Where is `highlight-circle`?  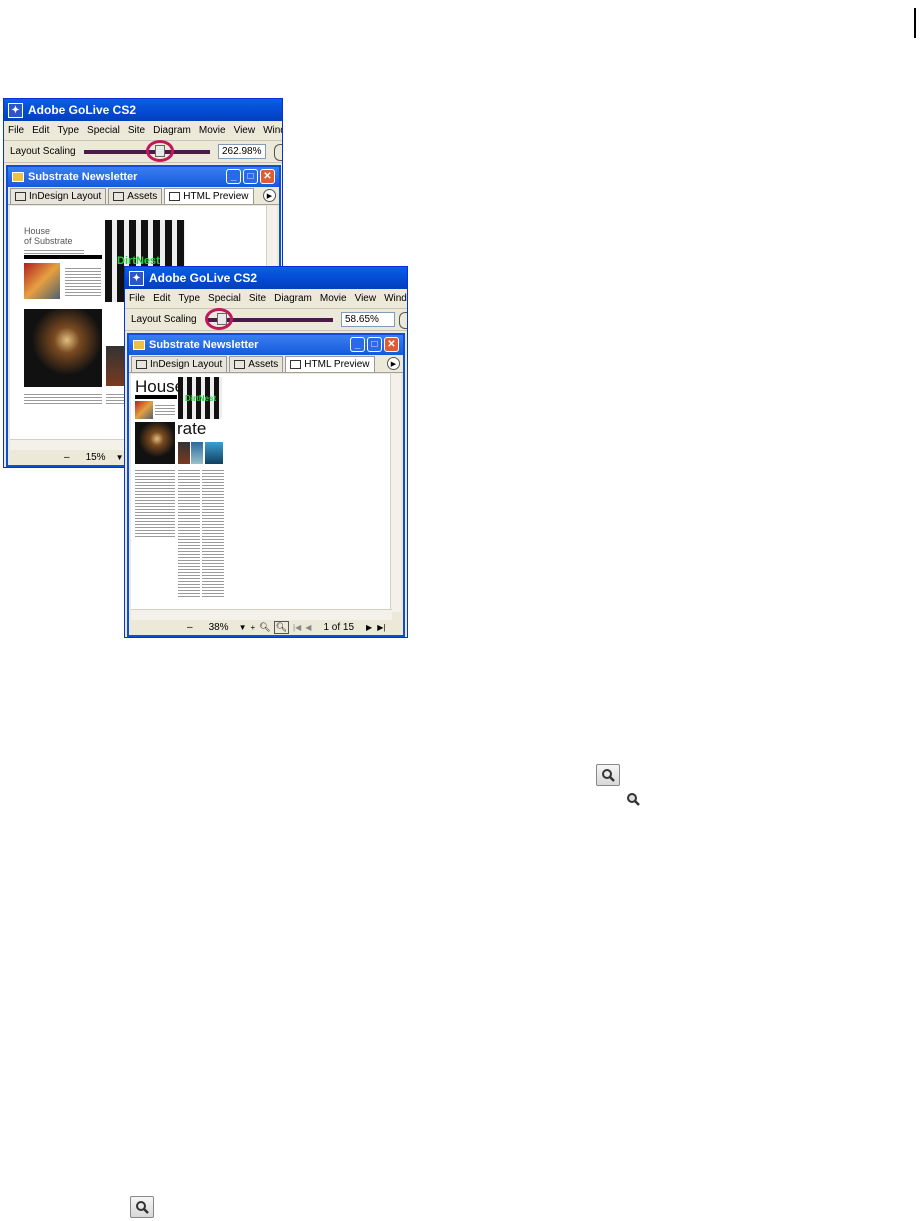
highlight-circle is located at coordinates (219, 319).